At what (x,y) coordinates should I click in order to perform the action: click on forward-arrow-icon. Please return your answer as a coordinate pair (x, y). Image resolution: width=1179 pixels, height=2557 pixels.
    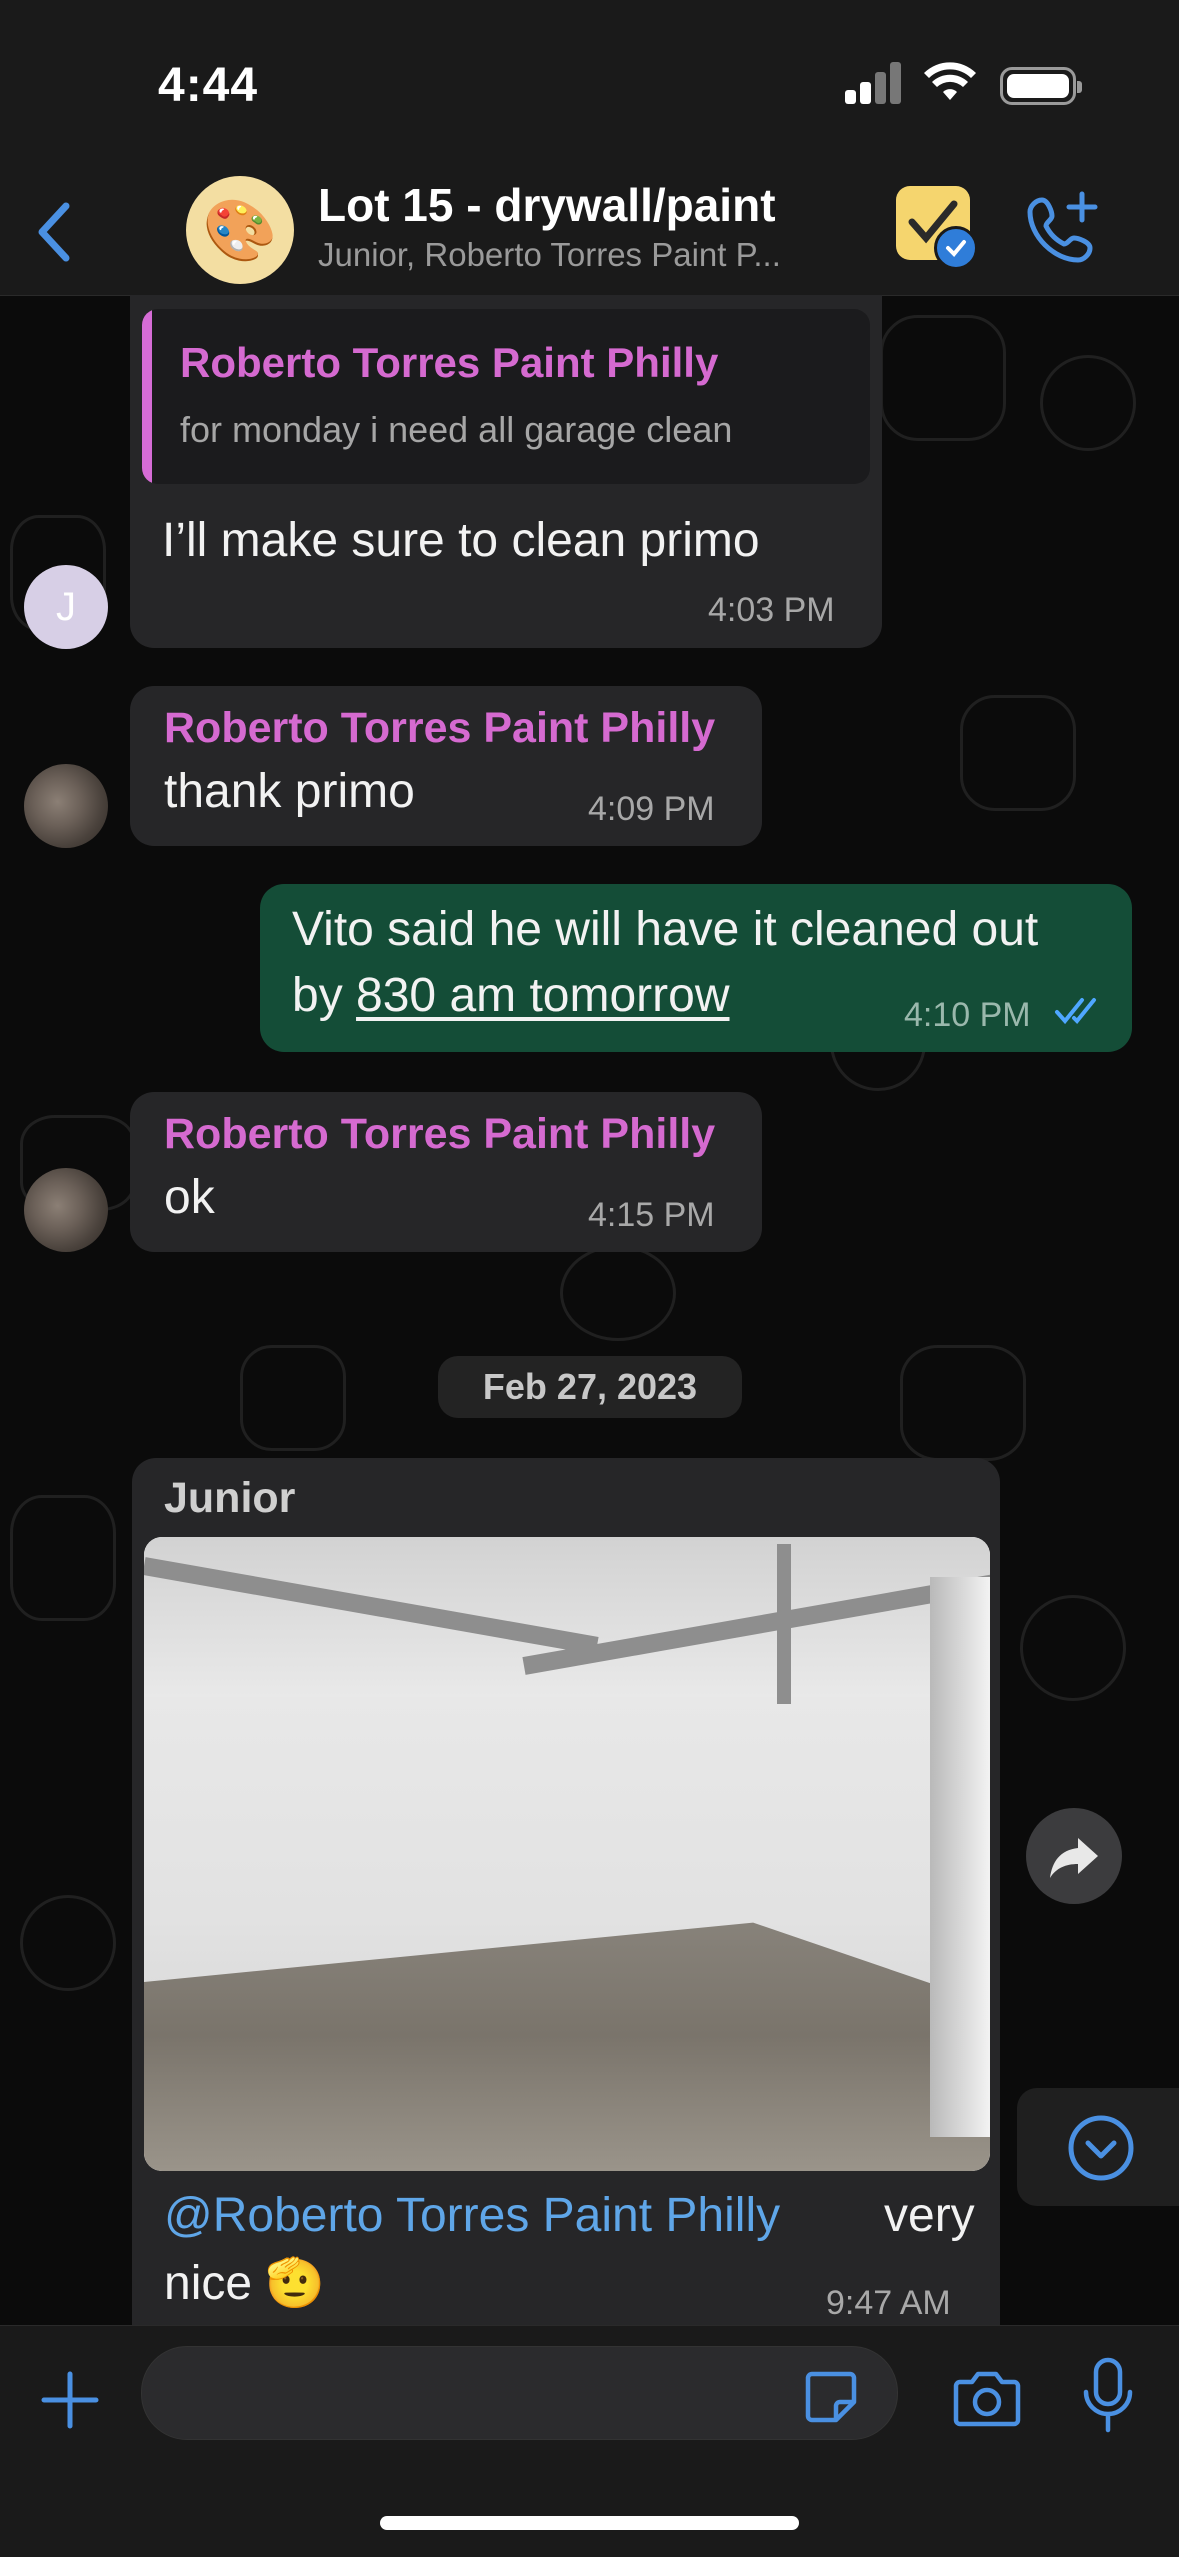
    Looking at the image, I should click on (1074, 1858).